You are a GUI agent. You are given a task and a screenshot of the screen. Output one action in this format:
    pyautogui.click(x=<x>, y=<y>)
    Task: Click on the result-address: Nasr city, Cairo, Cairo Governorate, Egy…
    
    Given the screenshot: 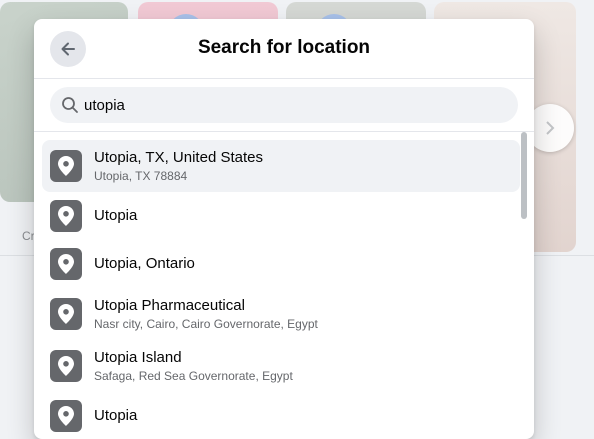 What is the action you would take?
    pyautogui.click(x=206, y=324)
    